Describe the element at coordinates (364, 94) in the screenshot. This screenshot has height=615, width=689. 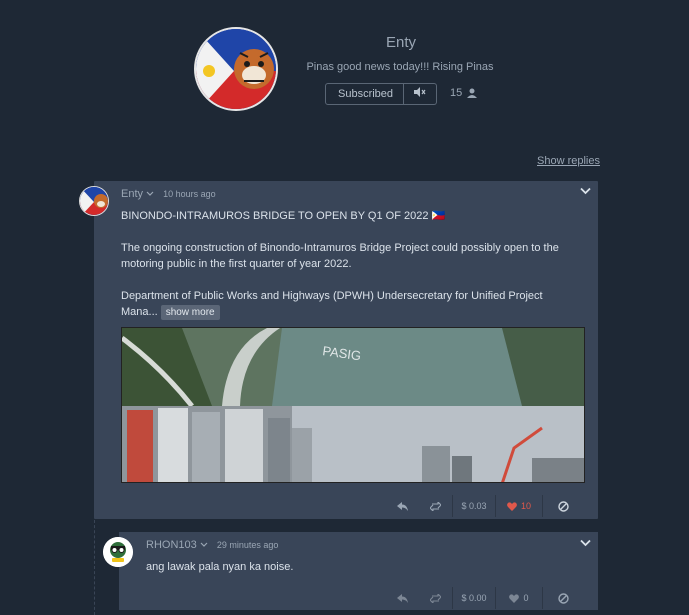
I see `subscribe-button: Subscribed` at that location.